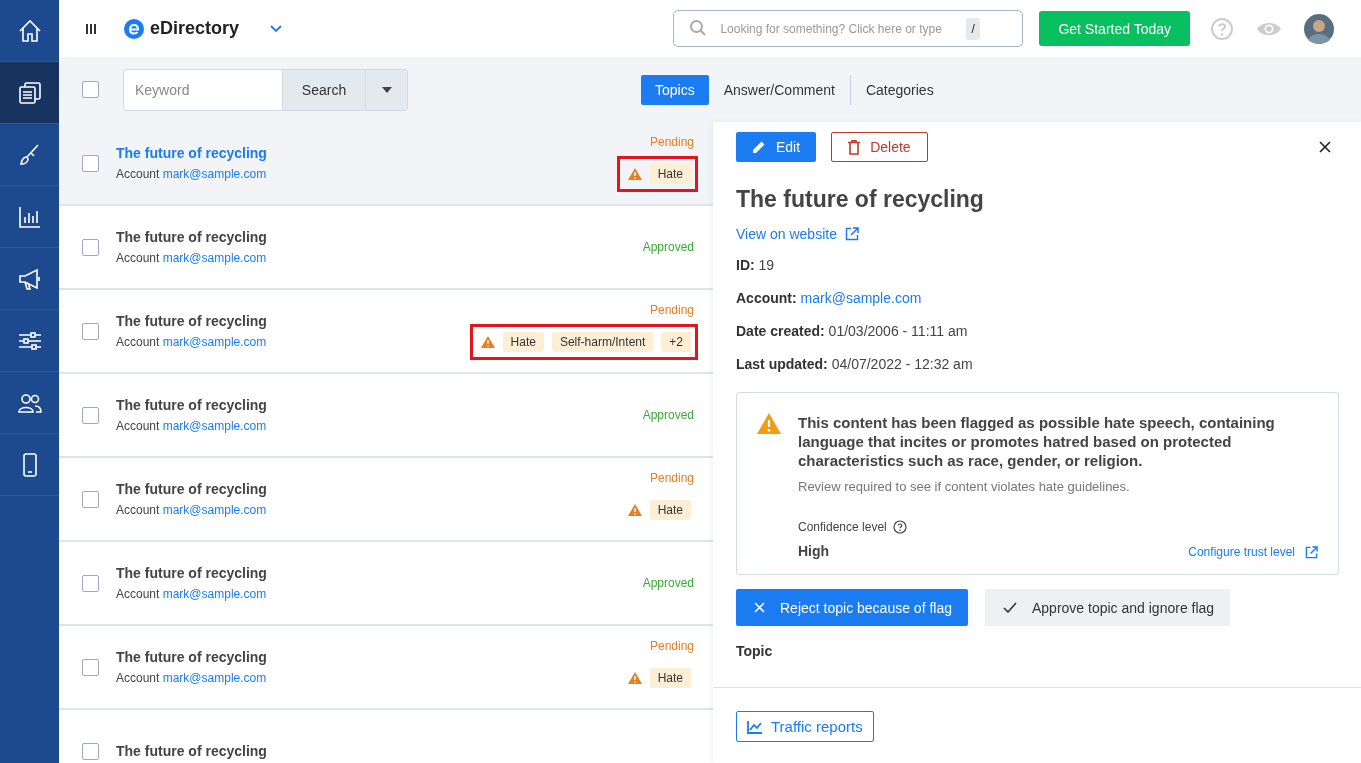  Describe the element at coordinates (898, 331) in the screenshot. I see `field-value: 01/03/2006 - 11:11 am` at that location.